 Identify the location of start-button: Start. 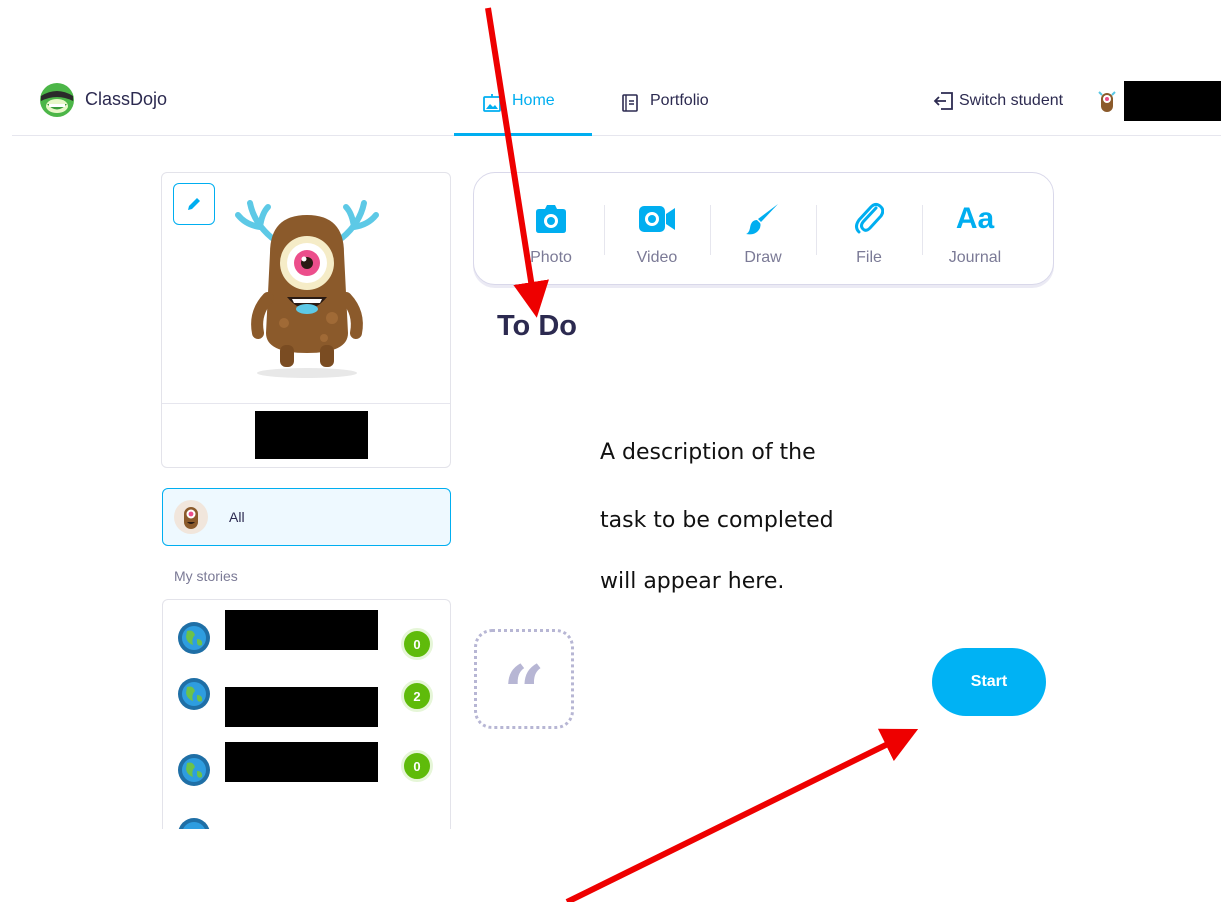
(989, 682).